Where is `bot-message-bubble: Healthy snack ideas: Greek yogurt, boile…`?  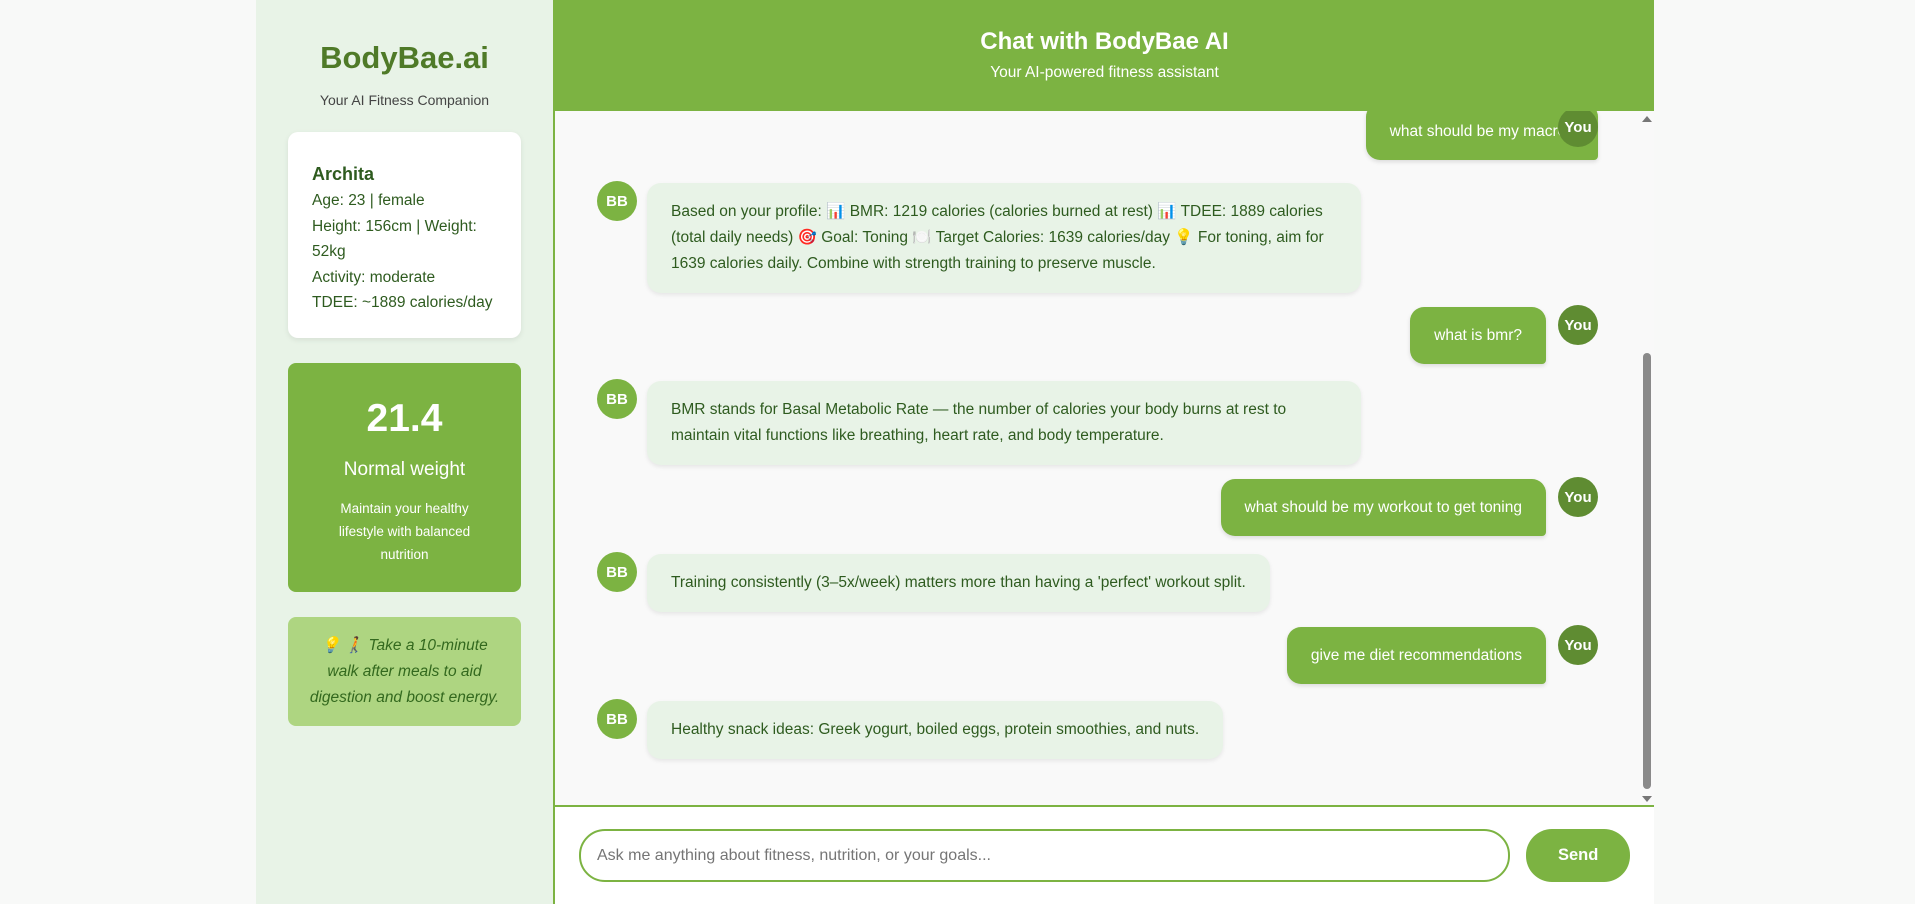
bot-message-bubble: Healthy snack ideas: Greek yogurt, boile… is located at coordinates (935, 730).